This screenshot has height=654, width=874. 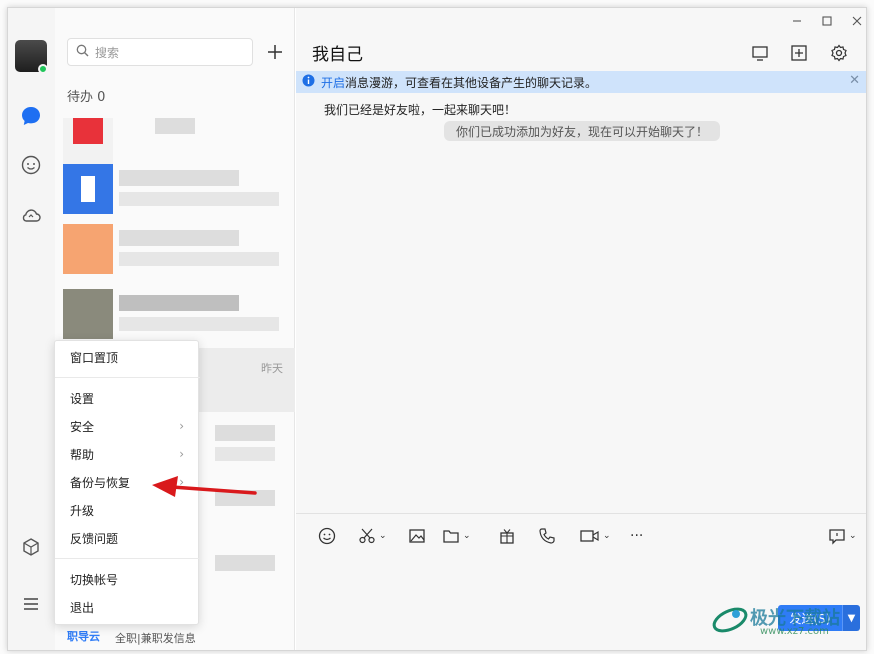 What do you see at coordinates (127, 398) in the screenshot?
I see `menu-item-settings: 设置` at bounding box center [127, 398].